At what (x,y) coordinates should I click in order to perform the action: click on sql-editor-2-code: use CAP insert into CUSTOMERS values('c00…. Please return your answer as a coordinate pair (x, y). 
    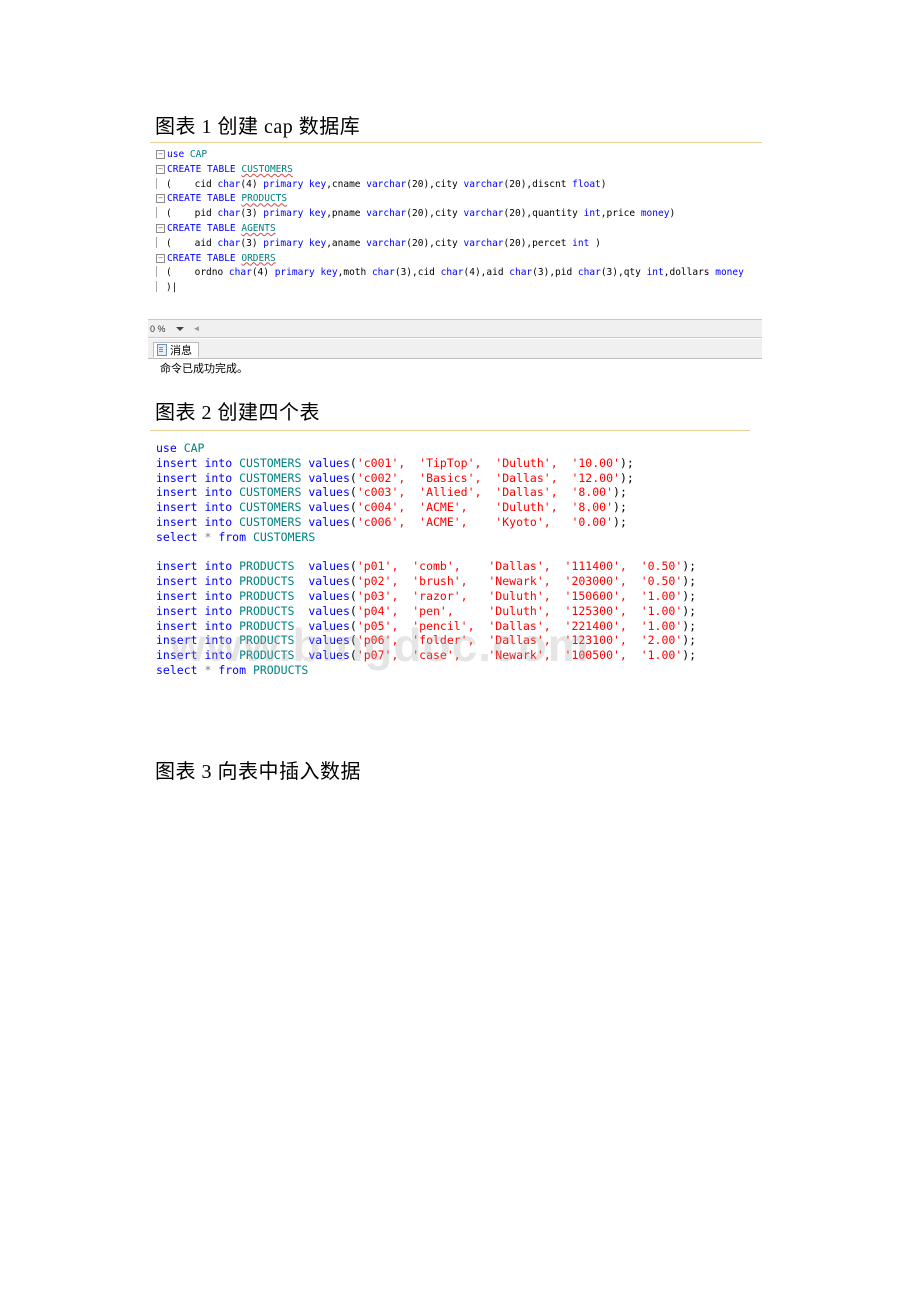
    Looking at the image, I should click on (450, 554).